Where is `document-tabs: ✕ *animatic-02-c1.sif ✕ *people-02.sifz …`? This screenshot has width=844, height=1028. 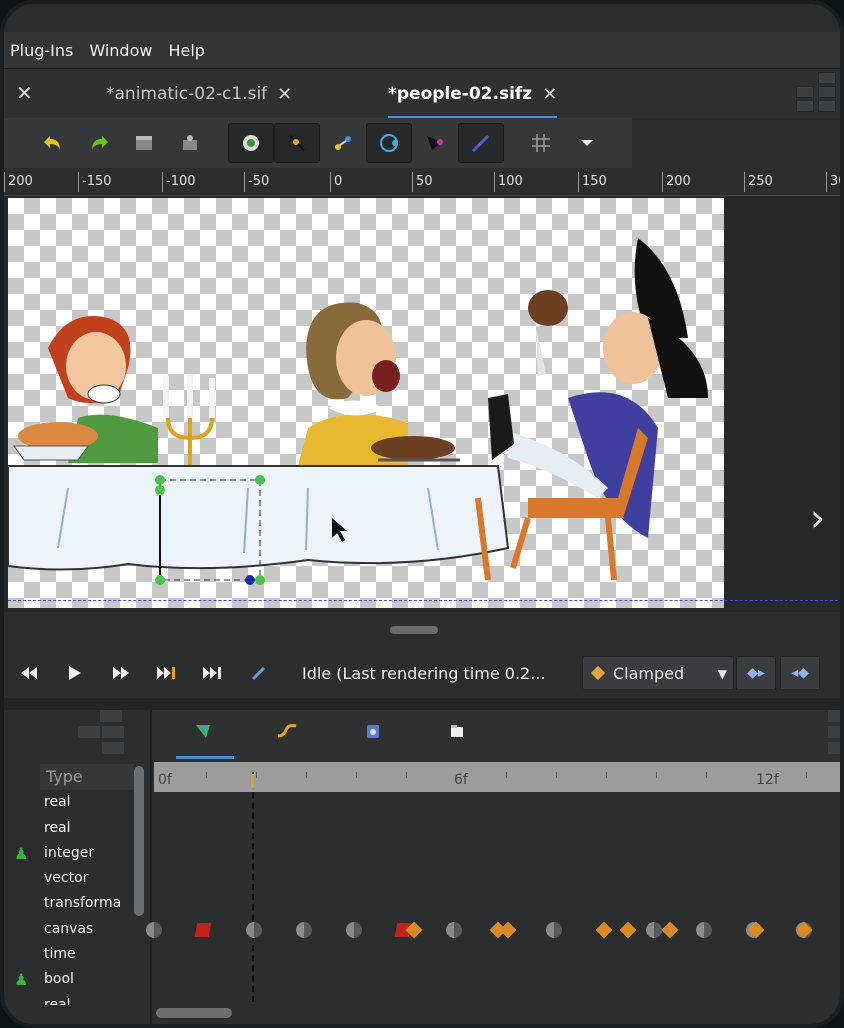 document-tabs: ✕ *animatic-02-c1.sif ✕ *people-02.sifz … is located at coordinates (422, 93).